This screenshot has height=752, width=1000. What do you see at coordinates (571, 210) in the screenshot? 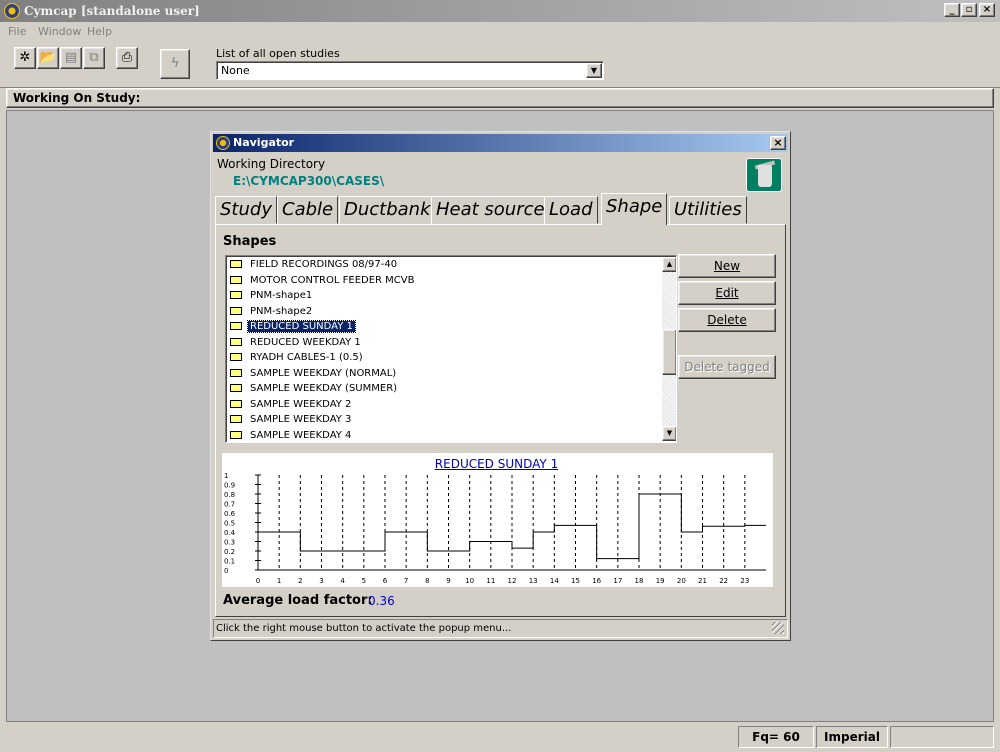
I see `tab-load: Load` at bounding box center [571, 210].